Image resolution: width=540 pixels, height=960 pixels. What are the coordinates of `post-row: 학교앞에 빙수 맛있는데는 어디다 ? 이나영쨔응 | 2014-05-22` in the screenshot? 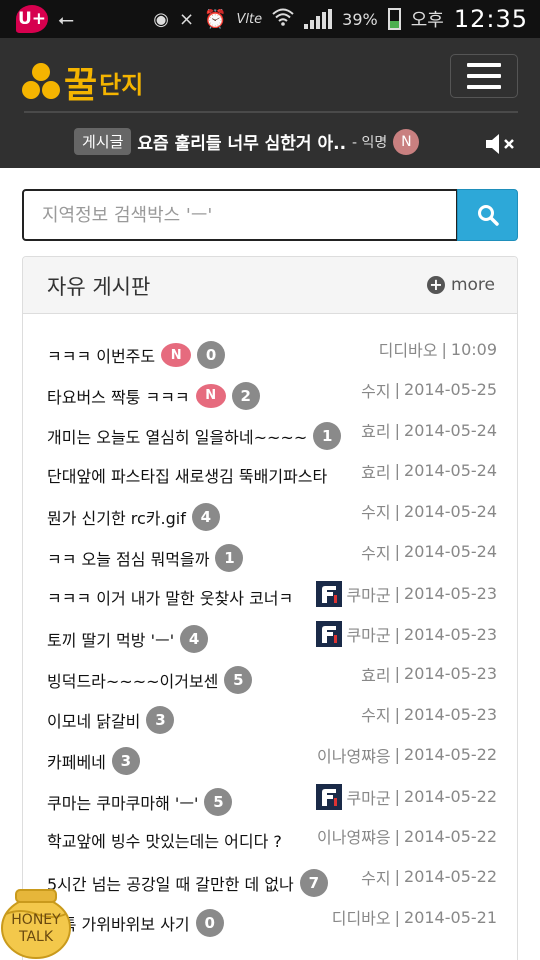 It's located at (271, 840).